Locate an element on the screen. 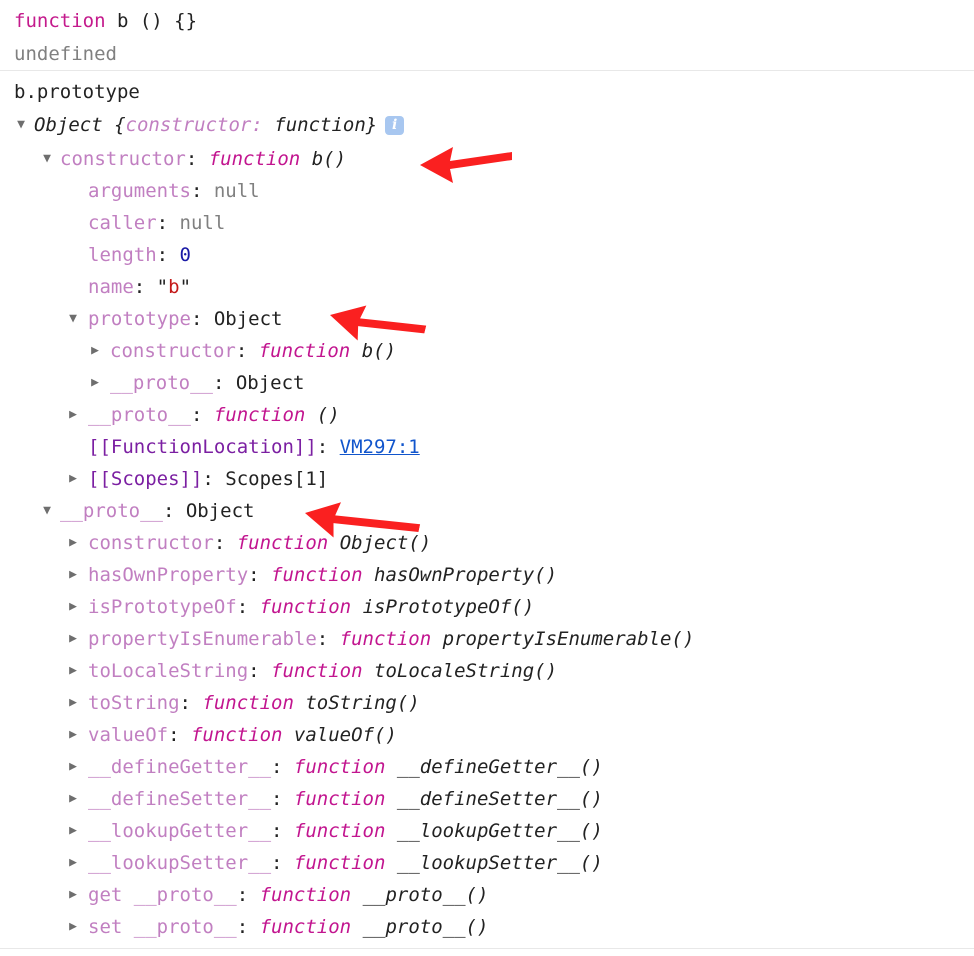 The height and width of the screenshot is (956, 974). undefined-result-line: undefined is located at coordinates (65, 54).